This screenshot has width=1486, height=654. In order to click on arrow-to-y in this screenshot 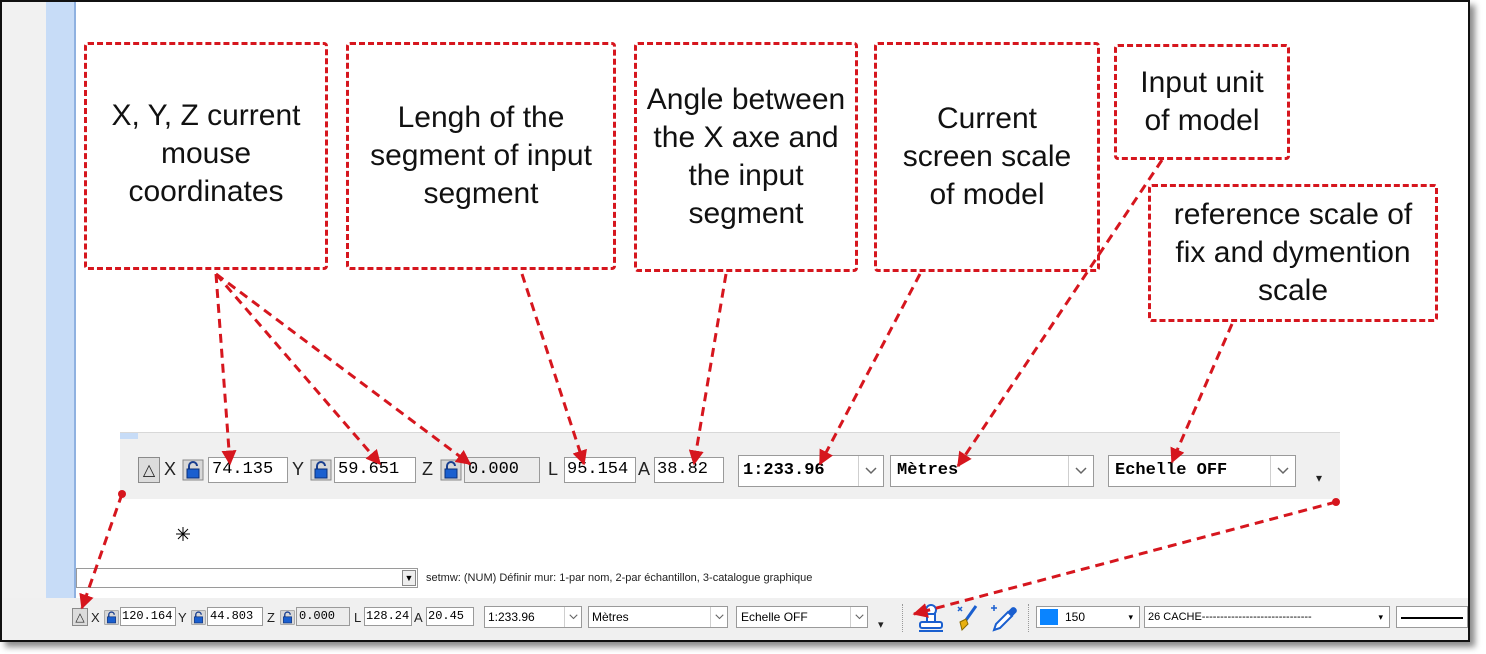, I will do `click(298, 369)`.